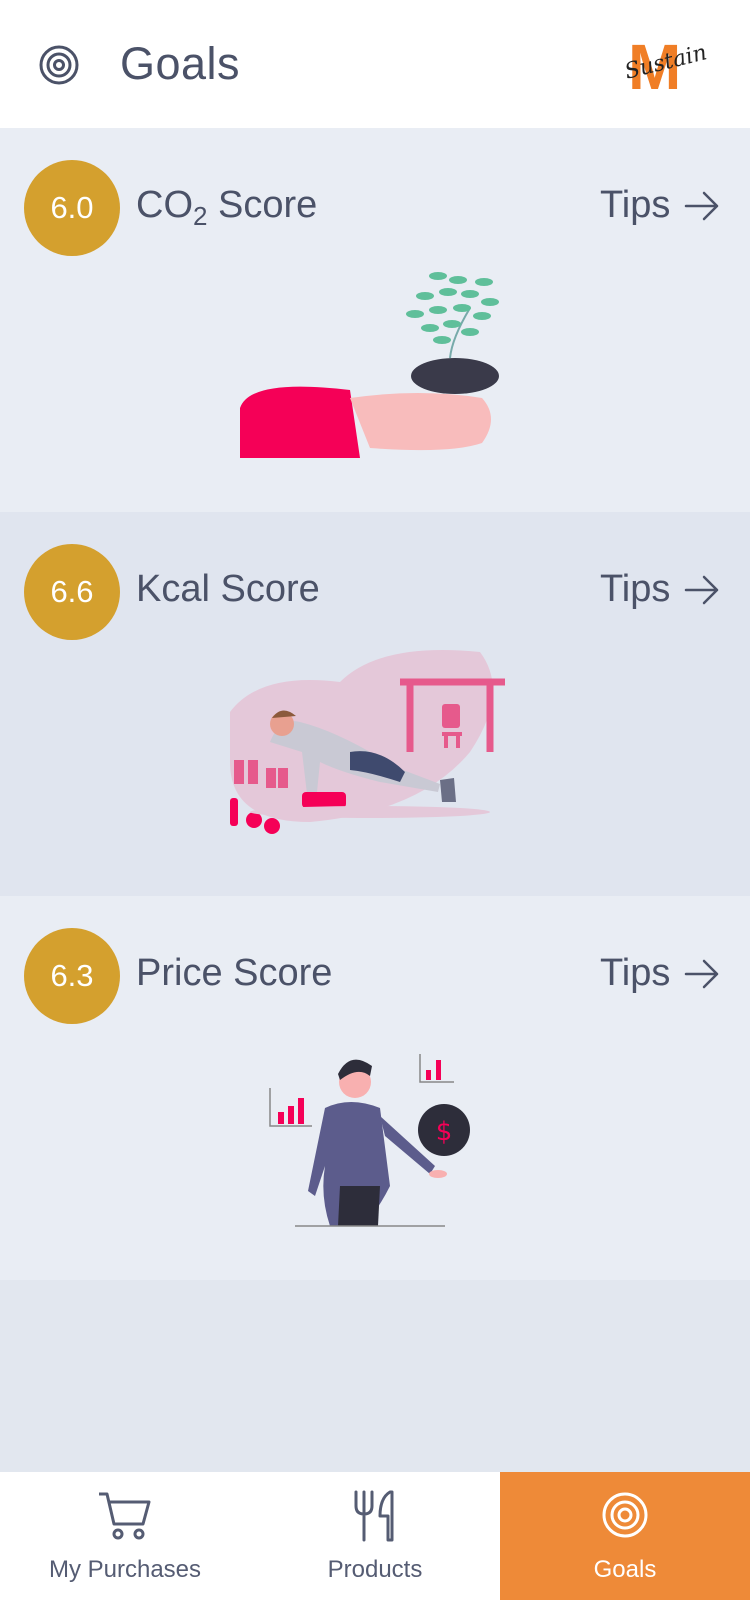  I want to click on score-badge: 6.6, so click(72, 592).